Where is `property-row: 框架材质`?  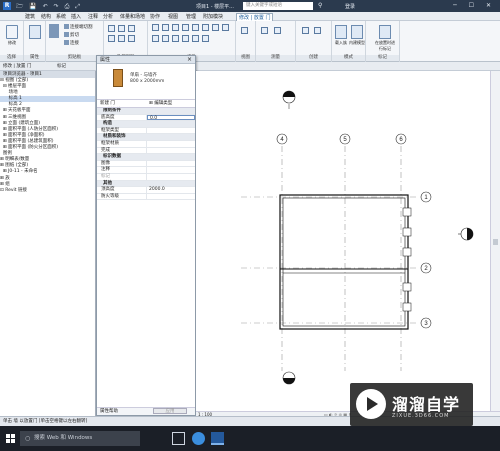 property-row: 框架材质 is located at coordinates (146, 144).